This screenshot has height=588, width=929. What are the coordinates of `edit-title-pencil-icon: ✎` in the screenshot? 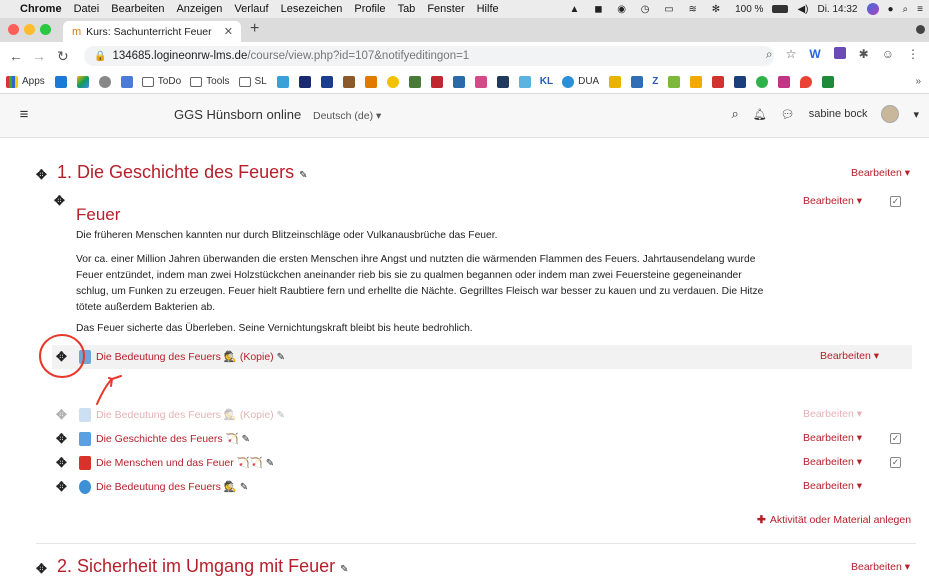 It's located at (344, 569).